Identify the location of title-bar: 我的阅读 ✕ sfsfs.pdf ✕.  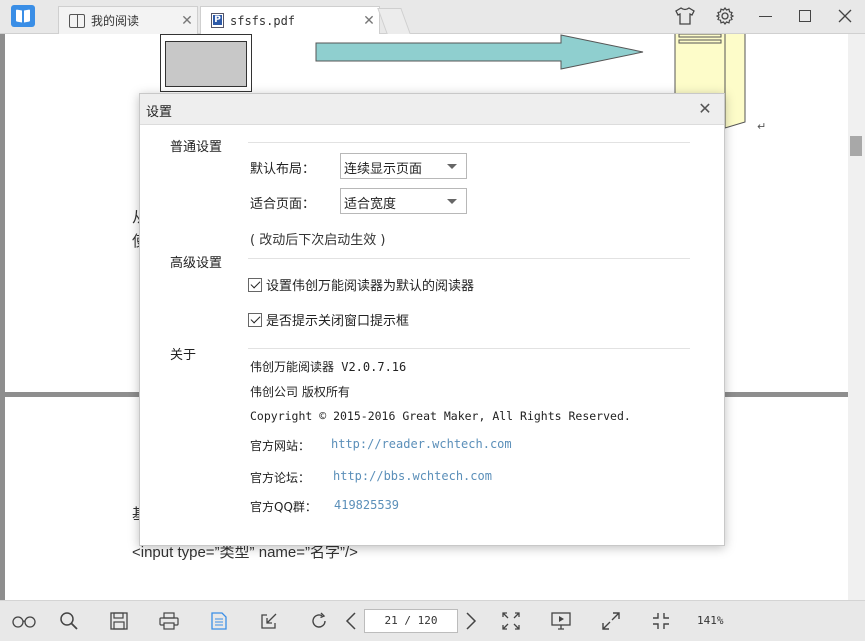
(432, 17).